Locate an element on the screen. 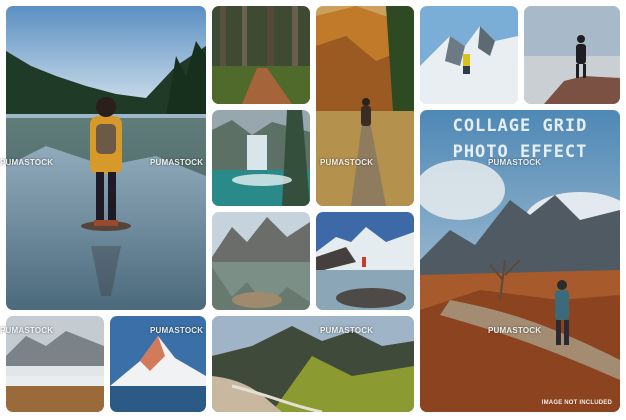 This screenshot has width=626, height=420. photo-forest-trail is located at coordinates (261, 55).